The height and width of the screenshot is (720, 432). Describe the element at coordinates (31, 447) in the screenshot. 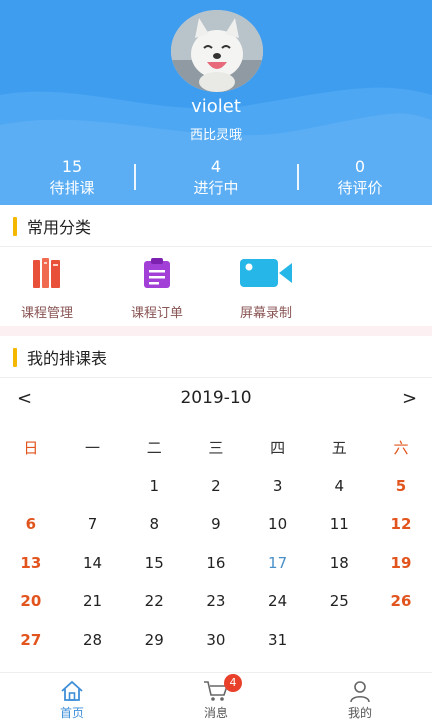

I see `weekday-label: 日` at that location.